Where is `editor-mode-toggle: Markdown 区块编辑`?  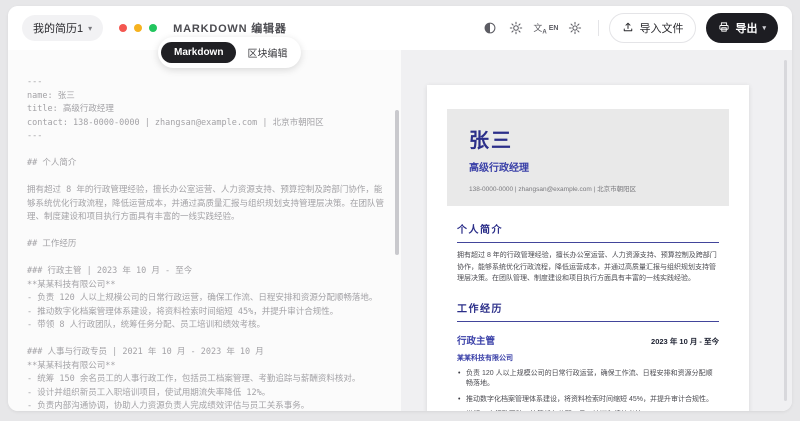 editor-mode-toggle: Markdown 区块编辑 is located at coordinates (230, 52).